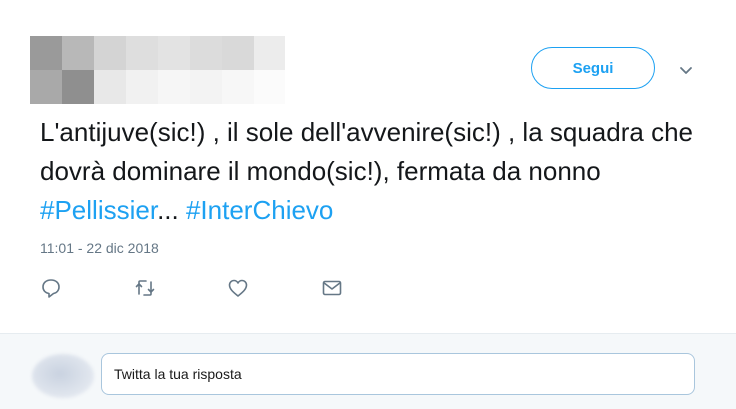 The width and height of the screenshot is (736, 409). Describe the element at coordinates (145, 288) in the screenshot. I see `retweet-icon` at that location.